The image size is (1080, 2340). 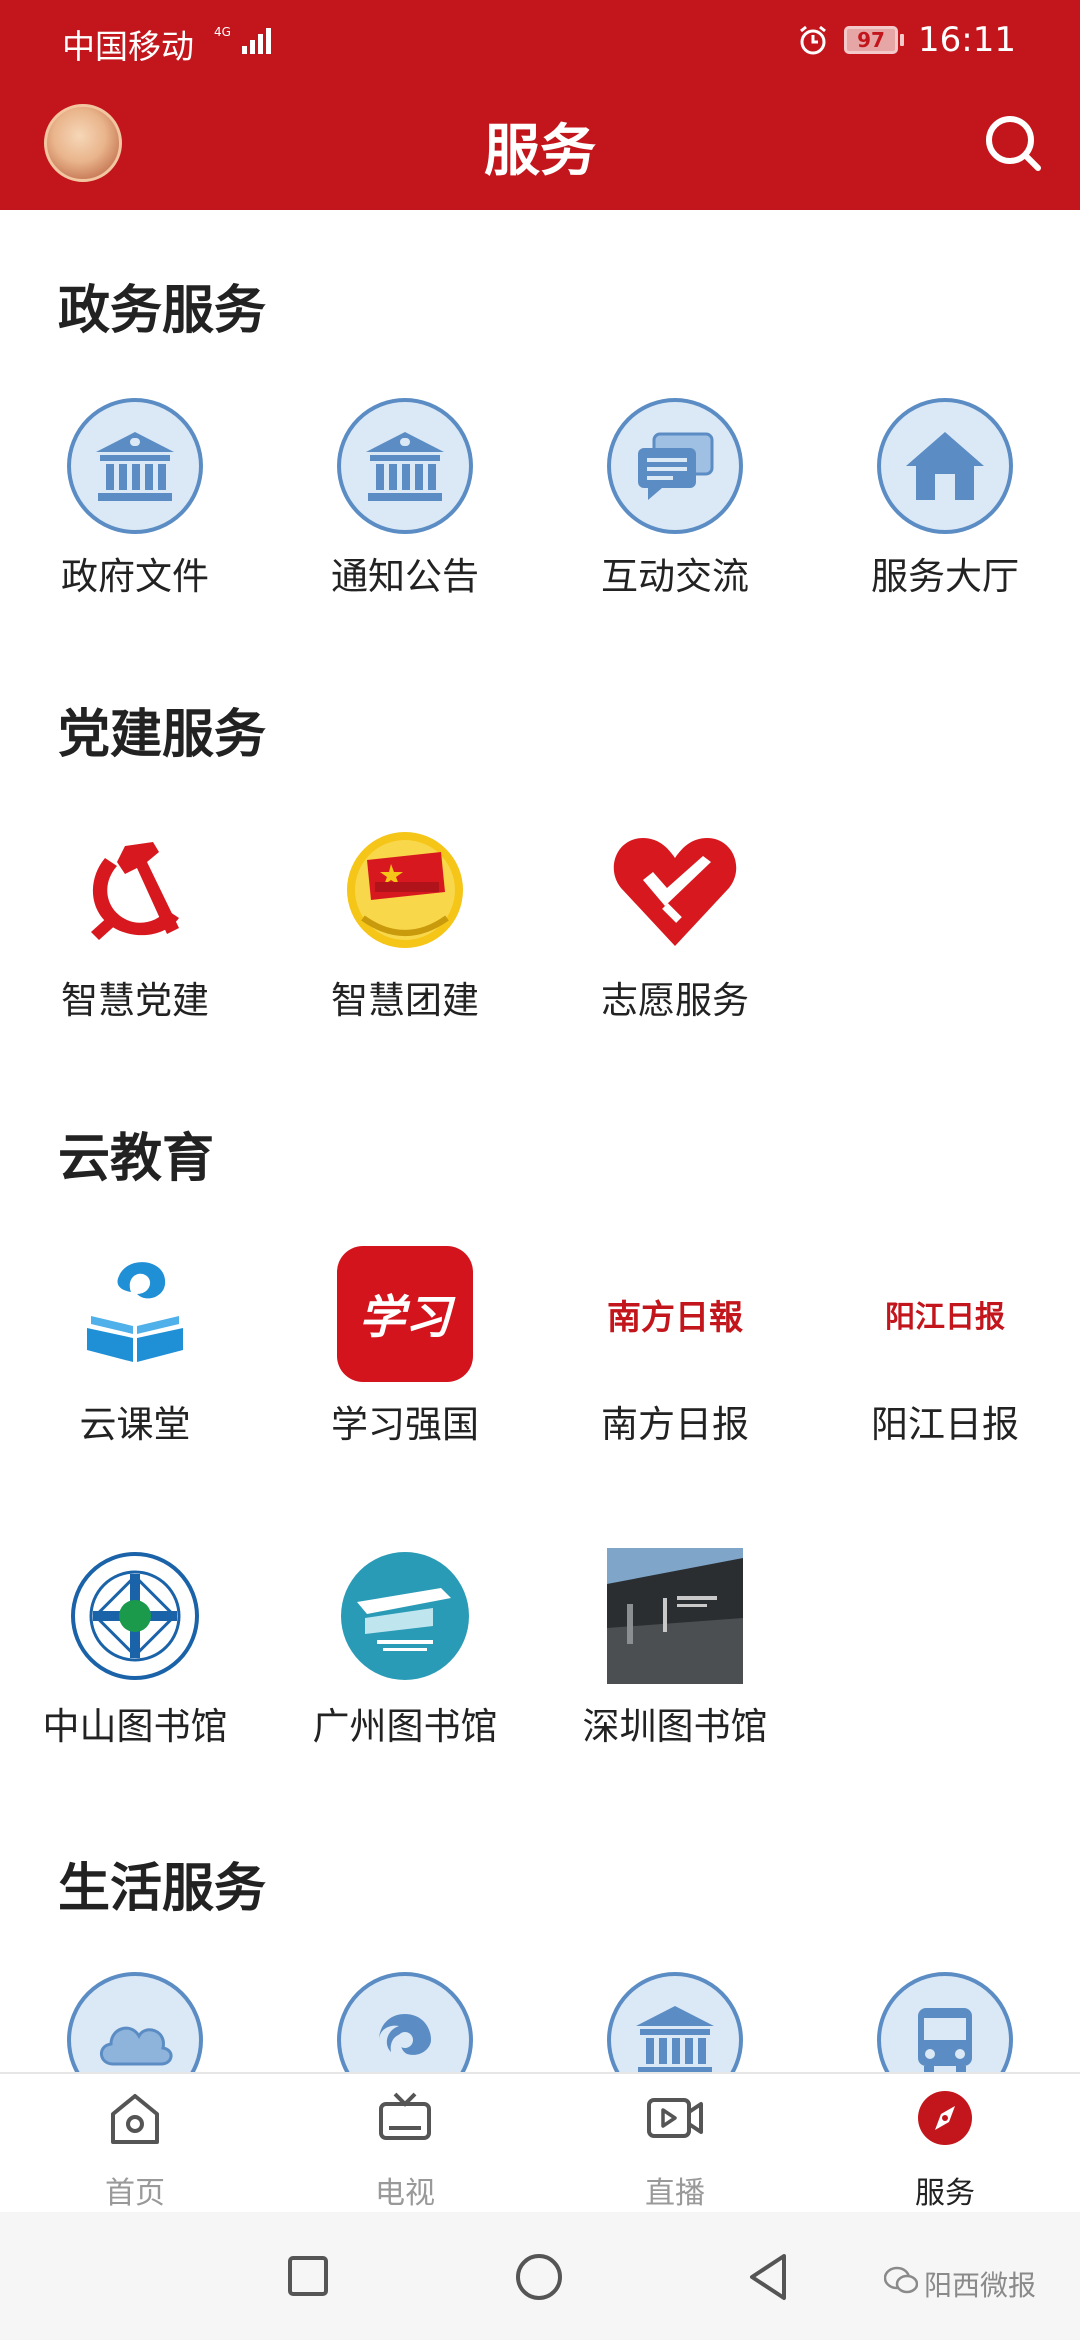 What do you see at coordinates (901, 2280) in the screenshot?
I see `wechat-icon` at bounding box center [901, 2280].